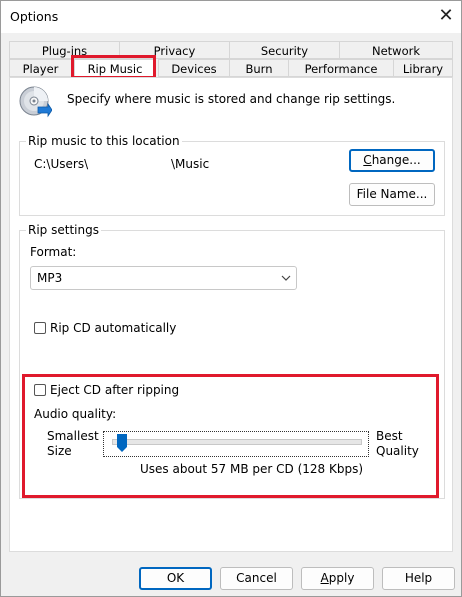 The width and height of the screenshot is (462, 597). I want to click on rip-cd-automatically-checkbox, so click(40, 328).